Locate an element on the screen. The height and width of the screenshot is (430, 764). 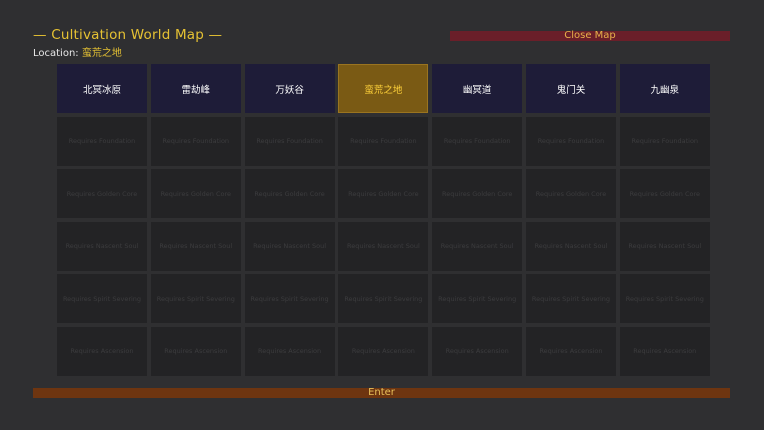
region-tile: 北冥冰原 is located at coordinates (102, 88).